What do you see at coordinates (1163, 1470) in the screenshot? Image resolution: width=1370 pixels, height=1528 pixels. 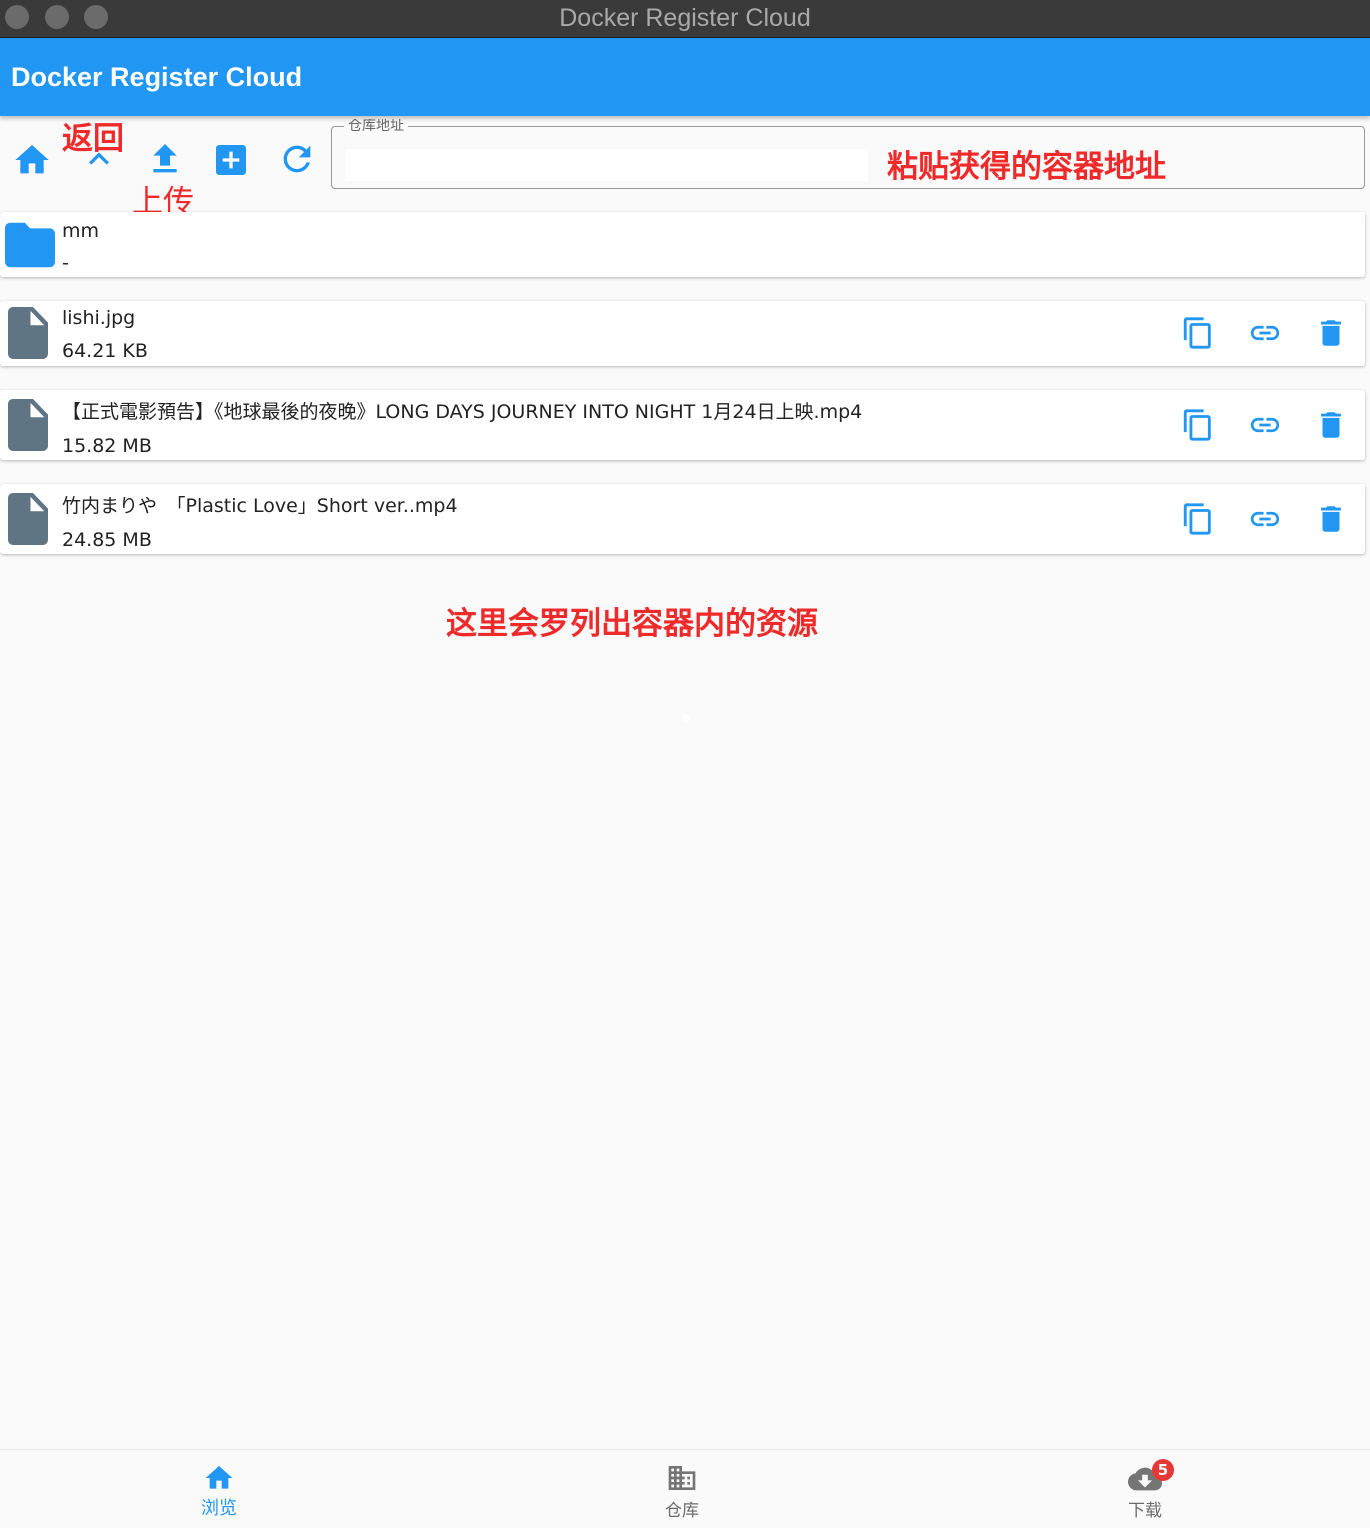 I see `download-count-badge: 5` at bounding box center [1163, 1470].